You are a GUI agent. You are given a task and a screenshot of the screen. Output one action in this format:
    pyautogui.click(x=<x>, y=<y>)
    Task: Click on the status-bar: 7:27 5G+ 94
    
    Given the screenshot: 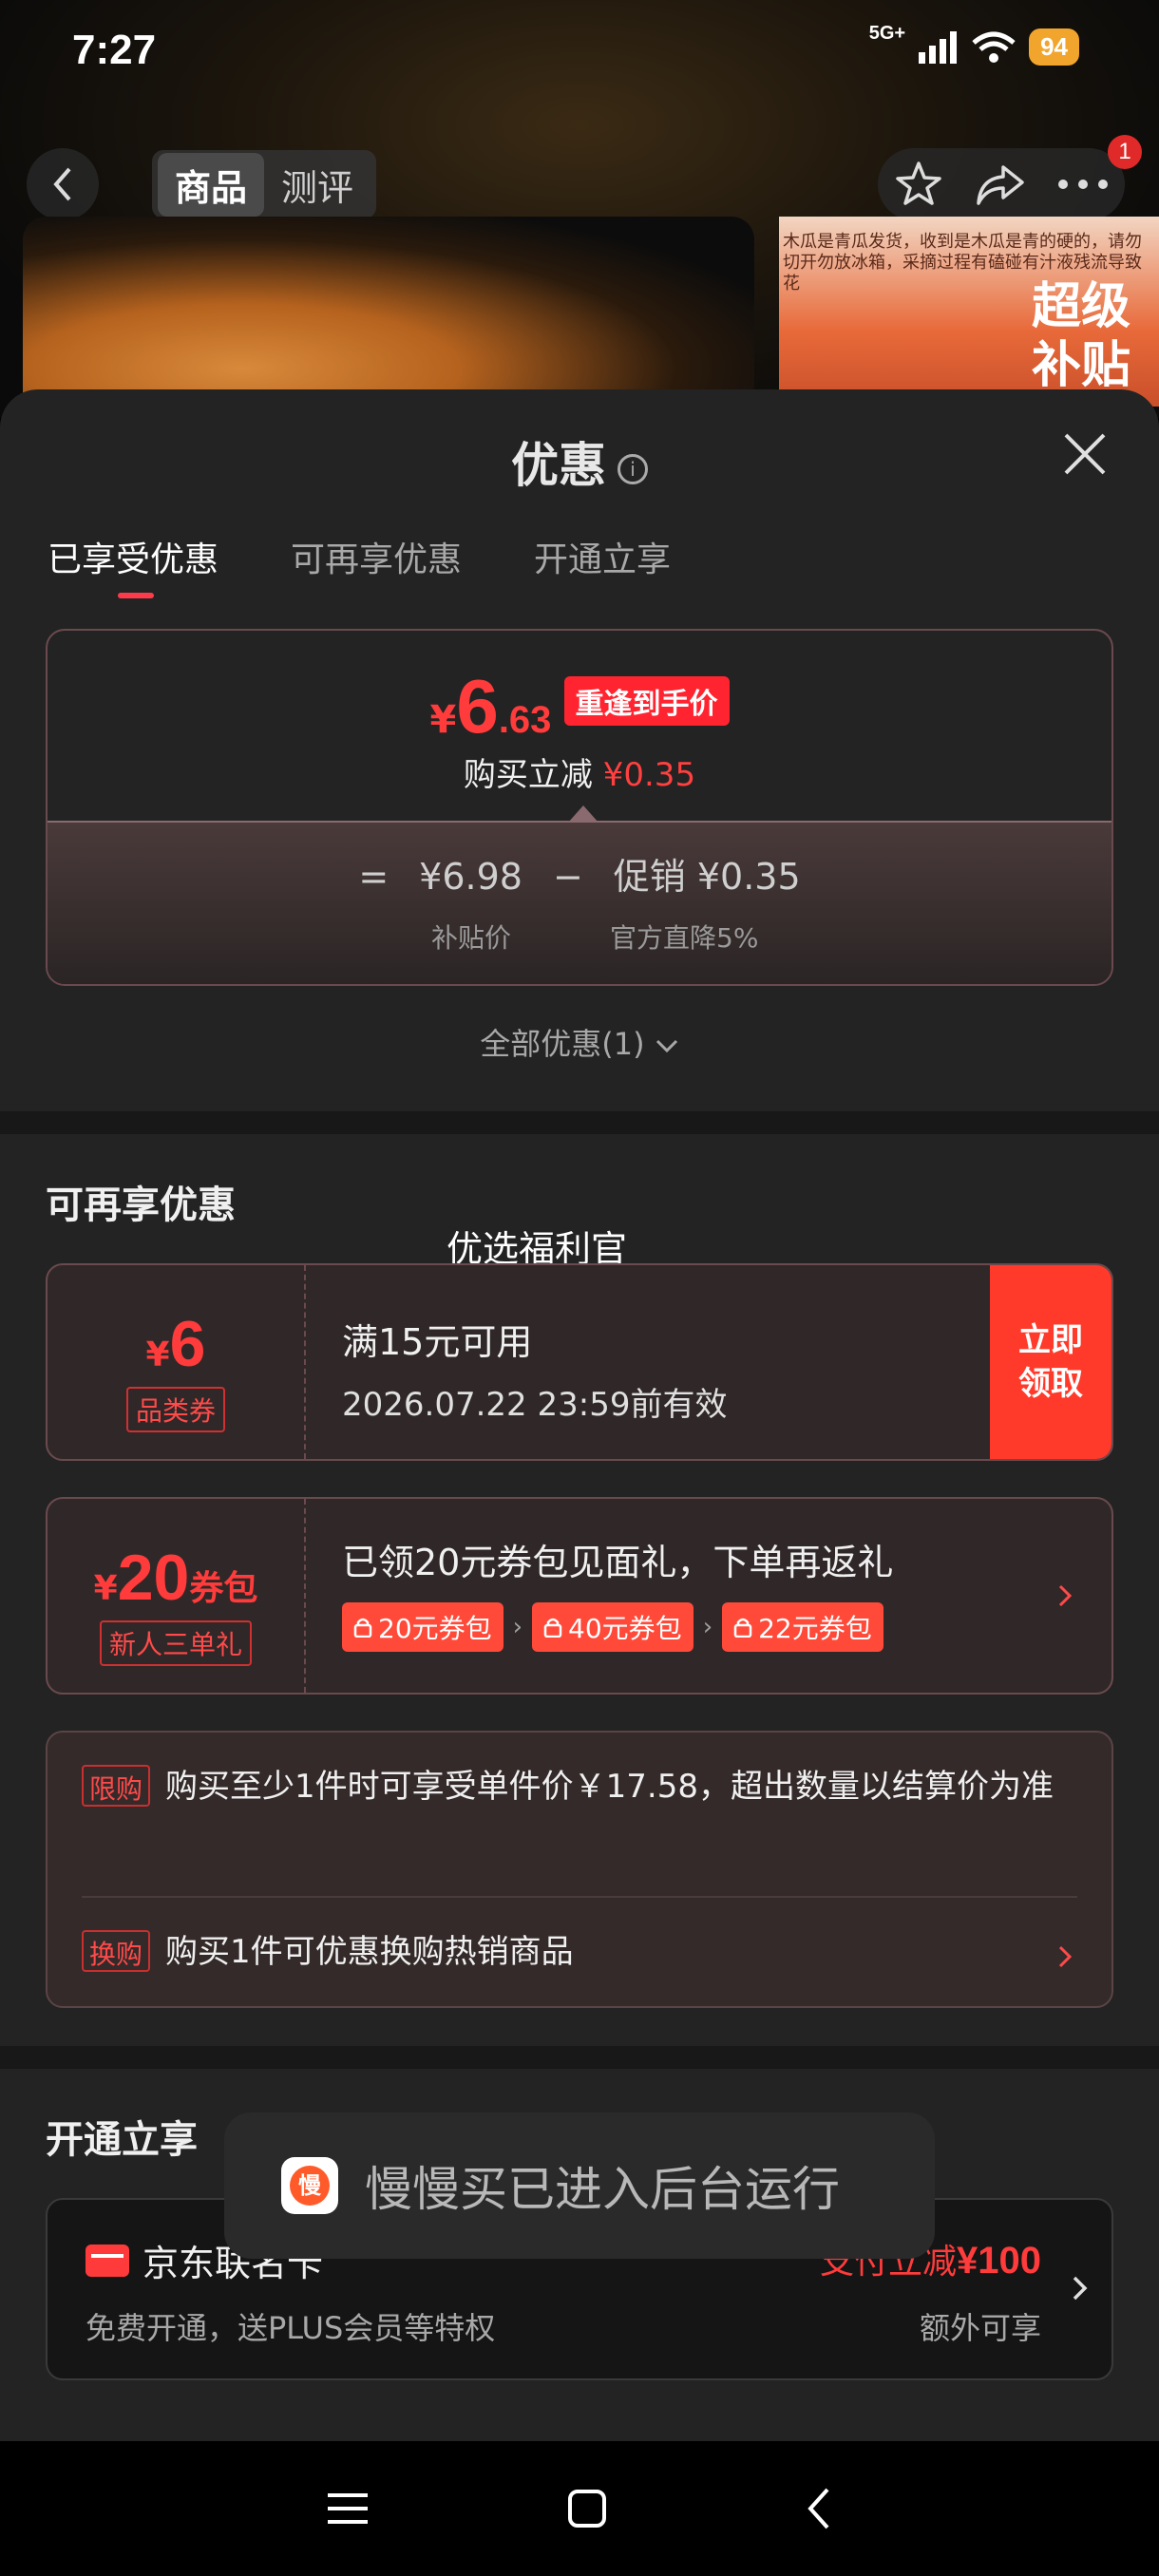 What is the action you would take?
    pyautogui.click(x=579, y=52)
    